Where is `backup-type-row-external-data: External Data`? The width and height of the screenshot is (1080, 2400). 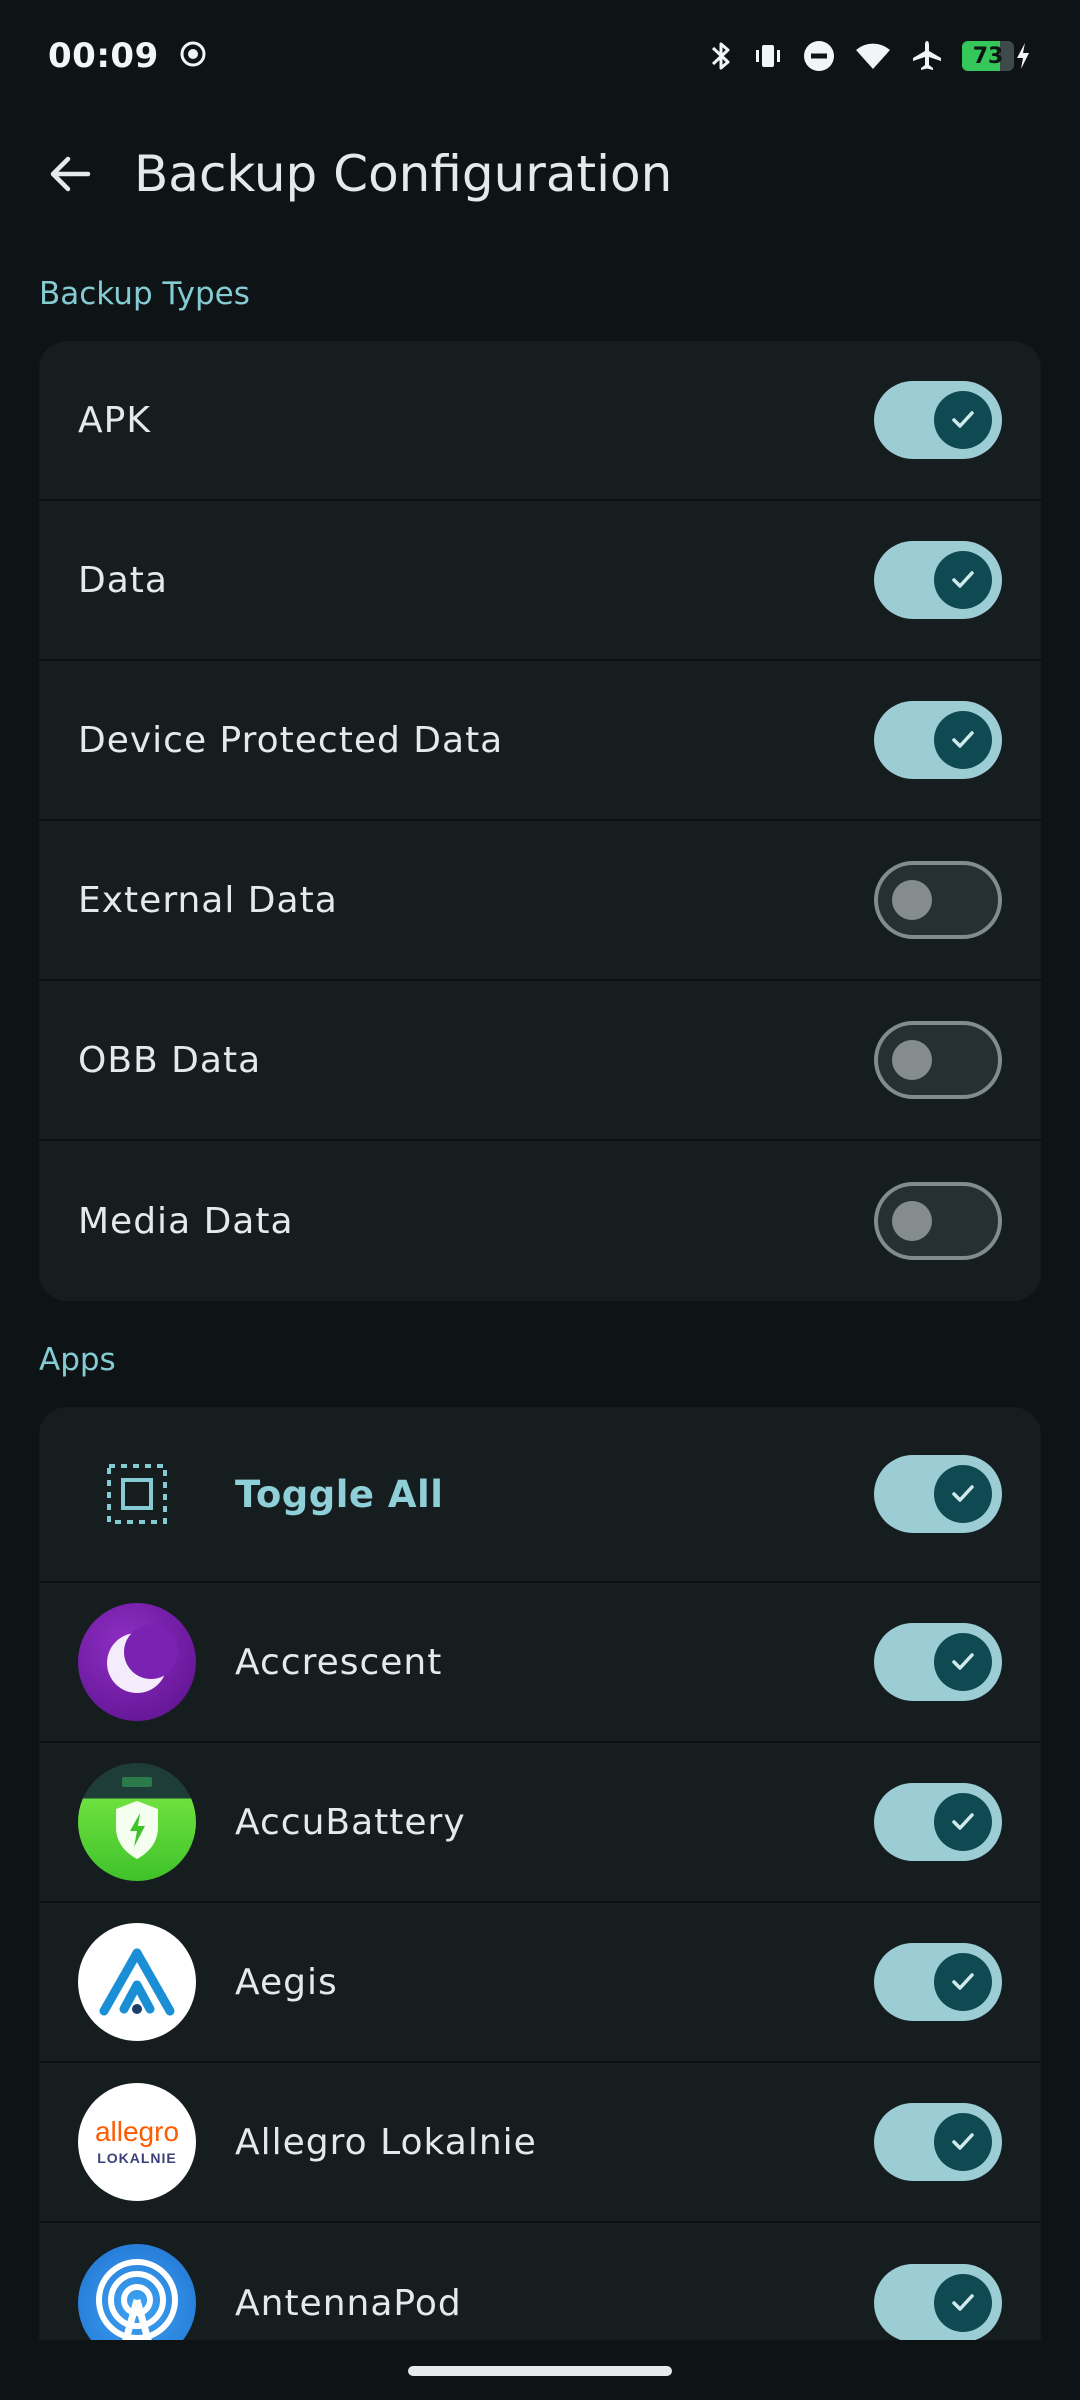
backup-type-row-external-data: External Data is located at coordinates (540, 901).